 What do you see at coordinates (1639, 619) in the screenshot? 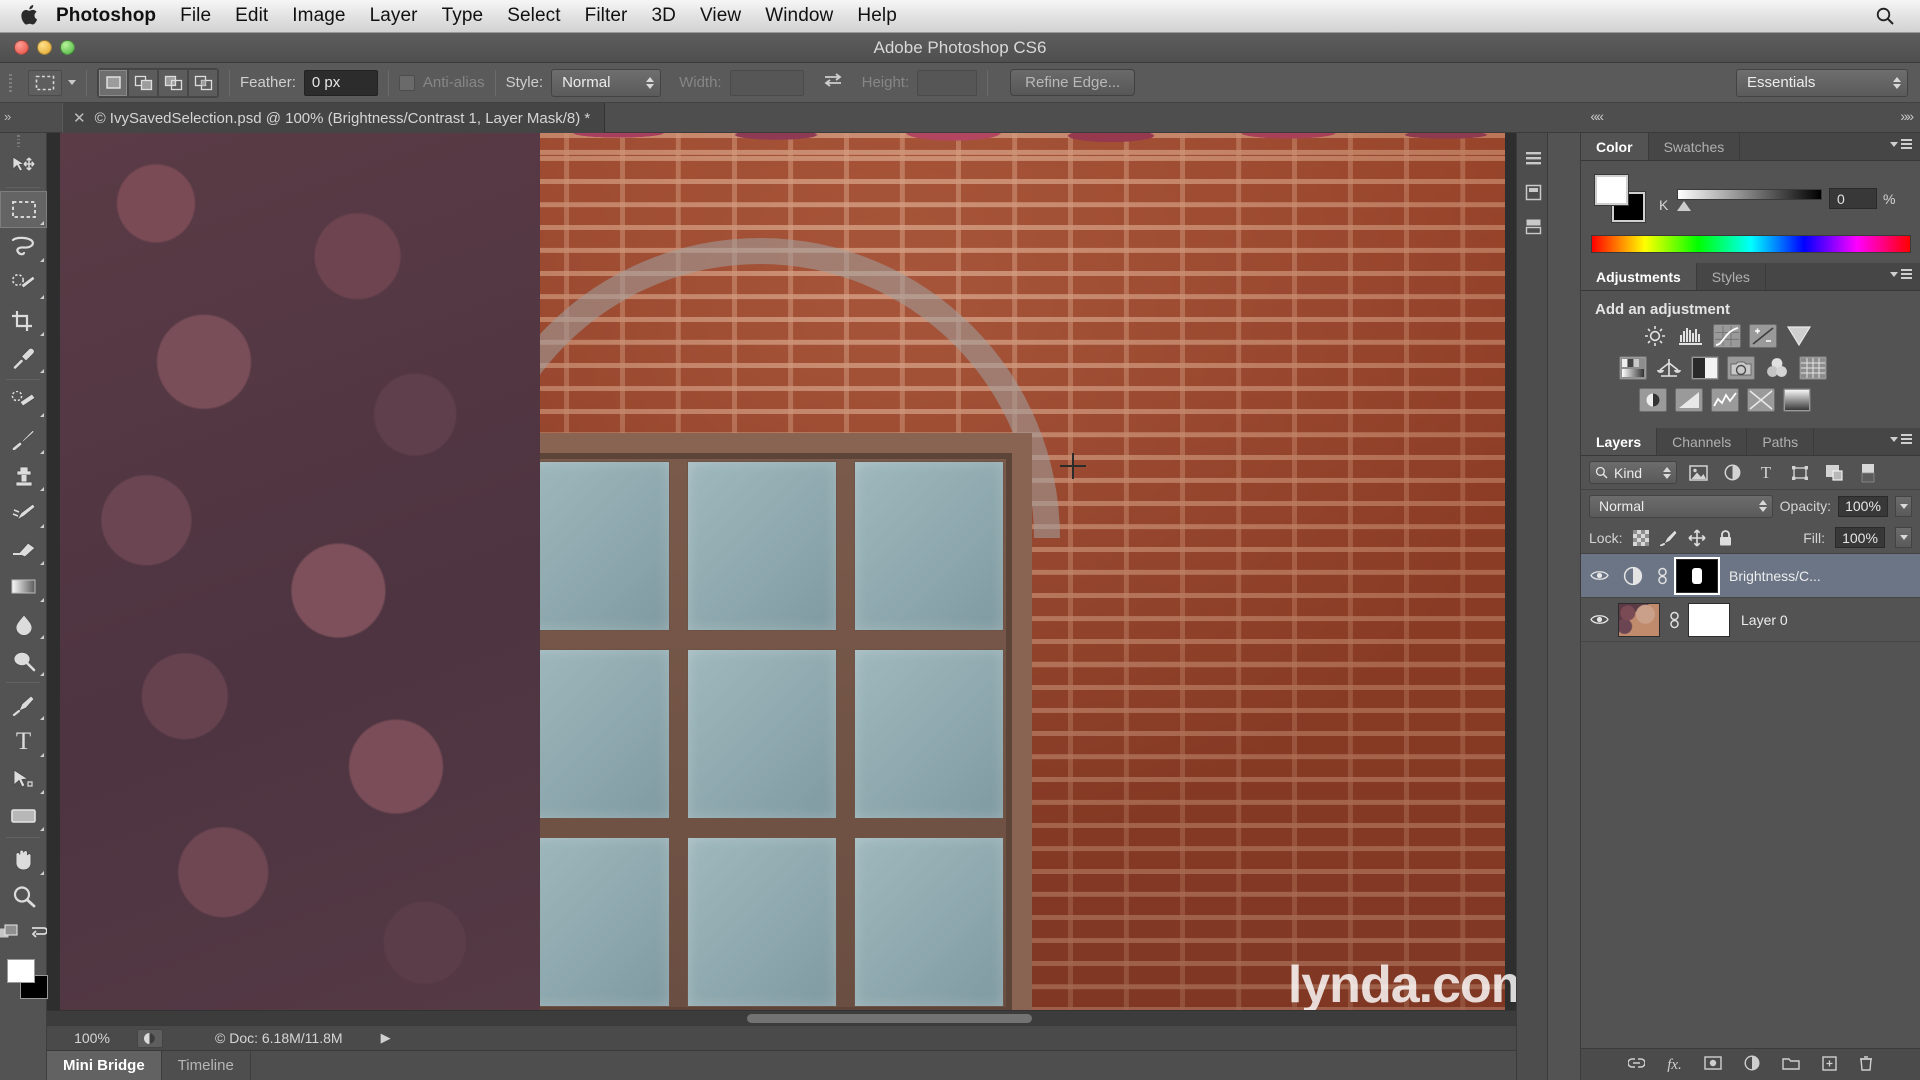
I see `layer-image-thumbnail` at bounding box center [1639, 619].